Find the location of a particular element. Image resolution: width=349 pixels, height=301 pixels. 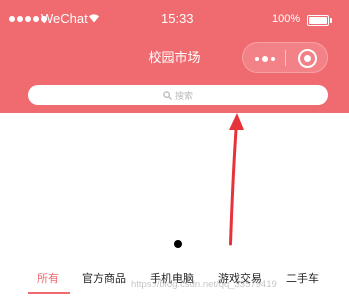

annotation-arrow is located at coordinates (236, 179).